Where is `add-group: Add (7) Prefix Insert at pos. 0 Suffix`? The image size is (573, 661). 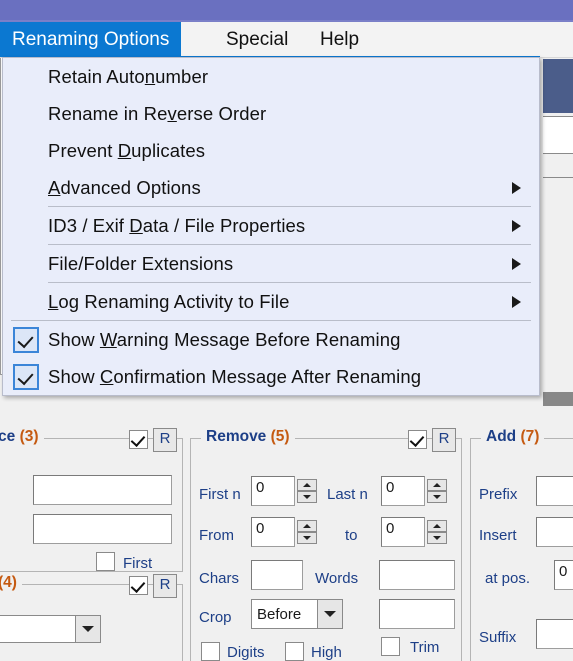 add-group: Add (7) Prefix Insert at pos. 0 Suffix is located at coordinates (521, 544).